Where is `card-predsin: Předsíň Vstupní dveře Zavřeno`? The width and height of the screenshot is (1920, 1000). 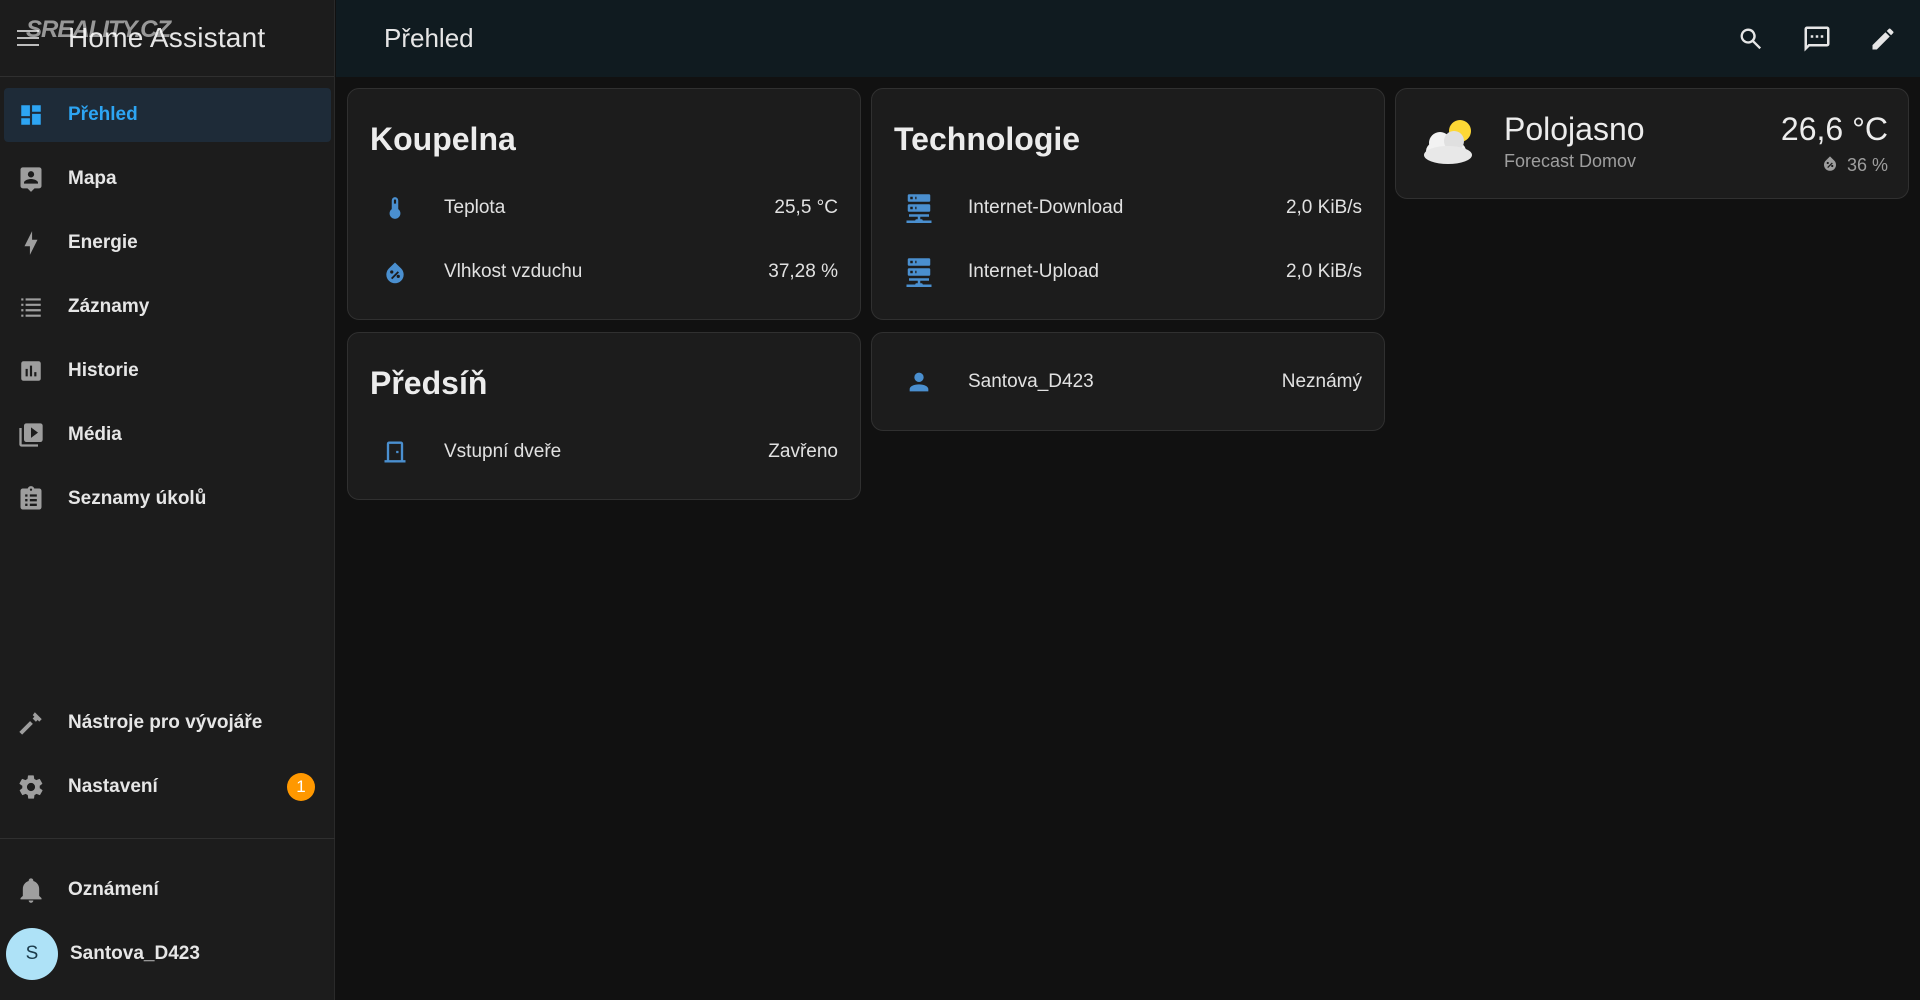 card-predsin: Předsíň Vstupní dveře Zavřeno is located at coordinates (604, 416).